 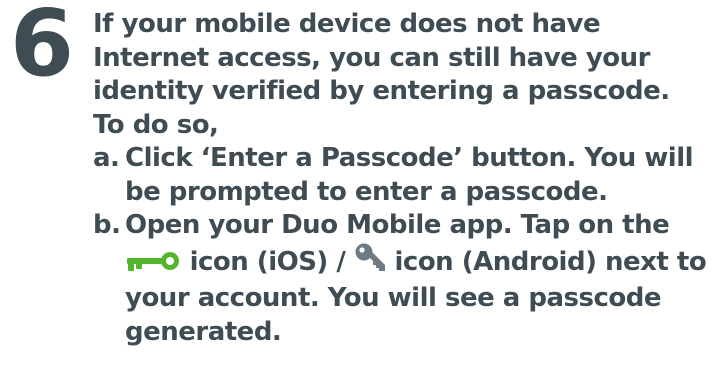 What do you see at coordinates (42, 48) in the screenshot?
I see `step-number: 6` at bounding box center [42, 48].